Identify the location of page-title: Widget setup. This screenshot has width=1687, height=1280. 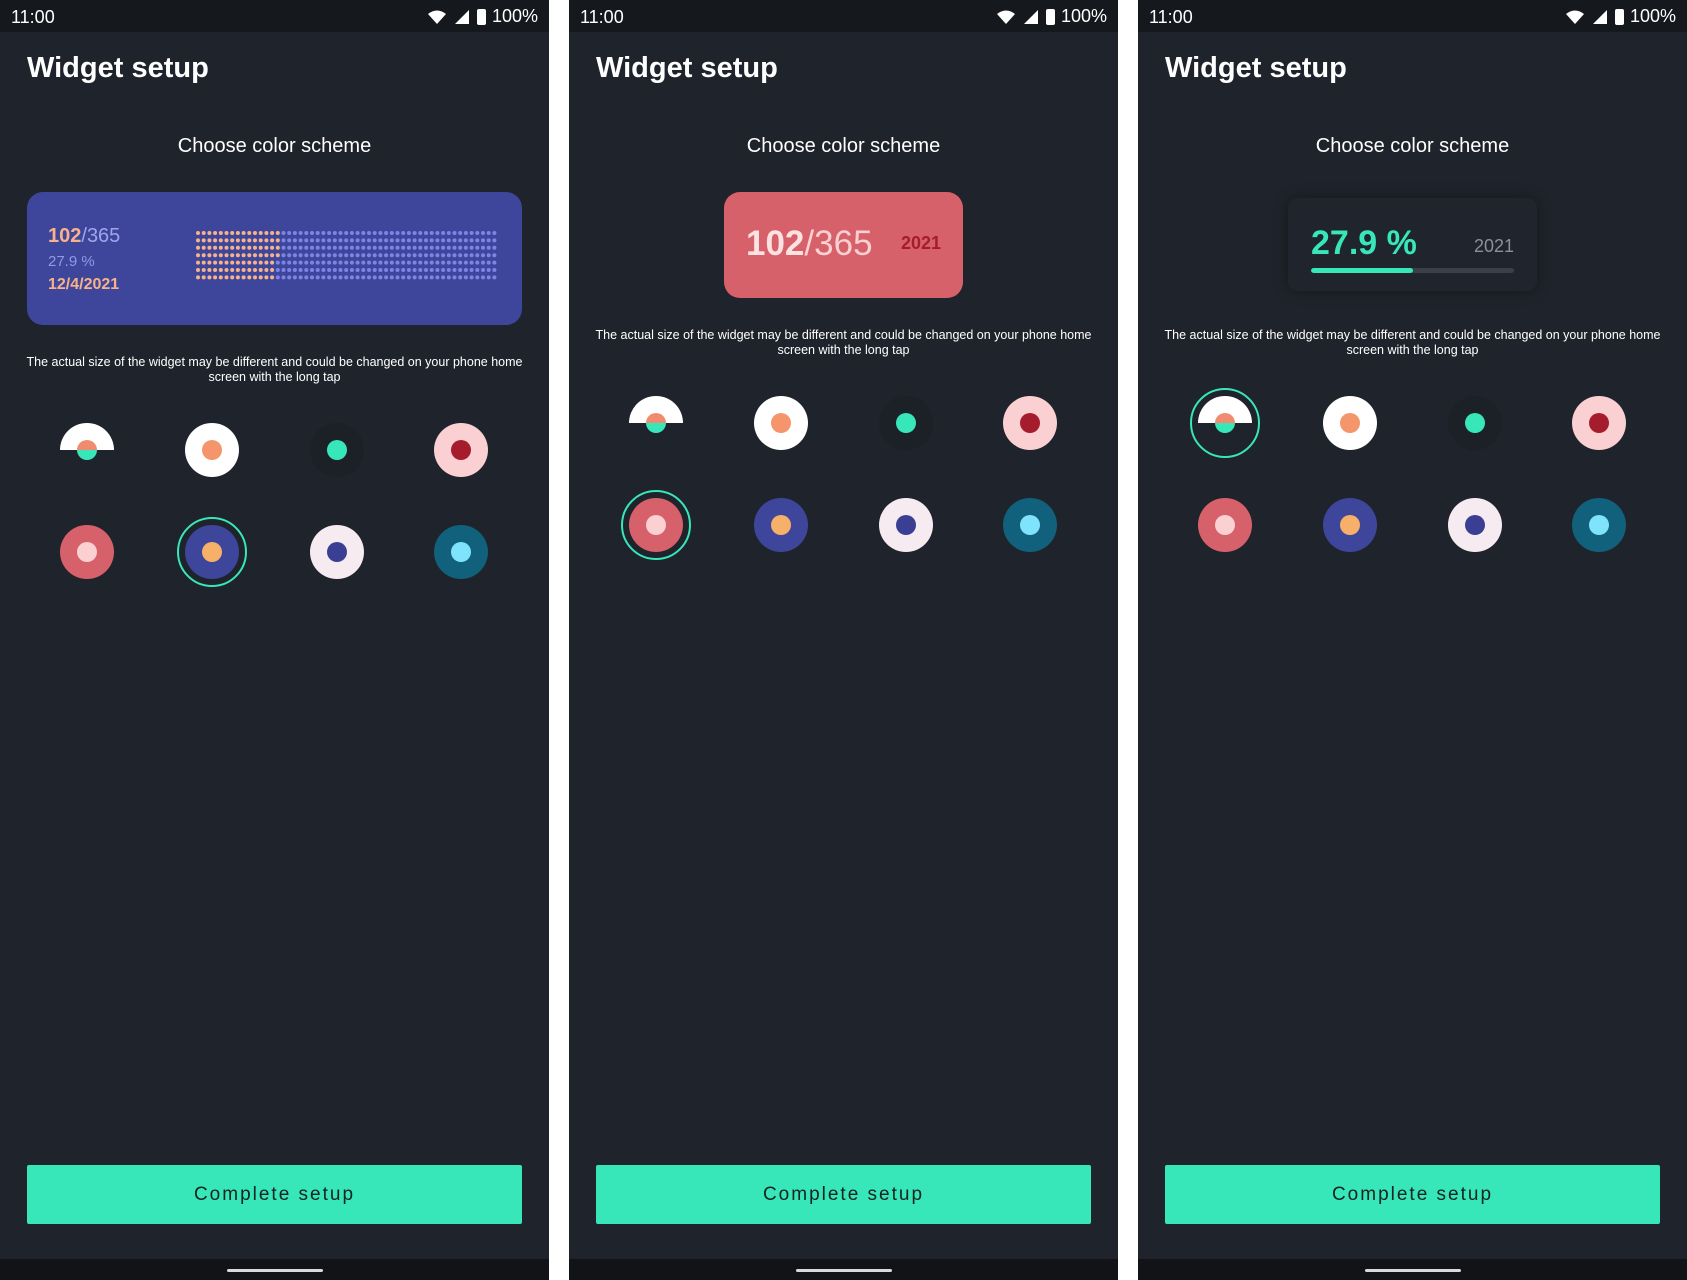
(118, 68).